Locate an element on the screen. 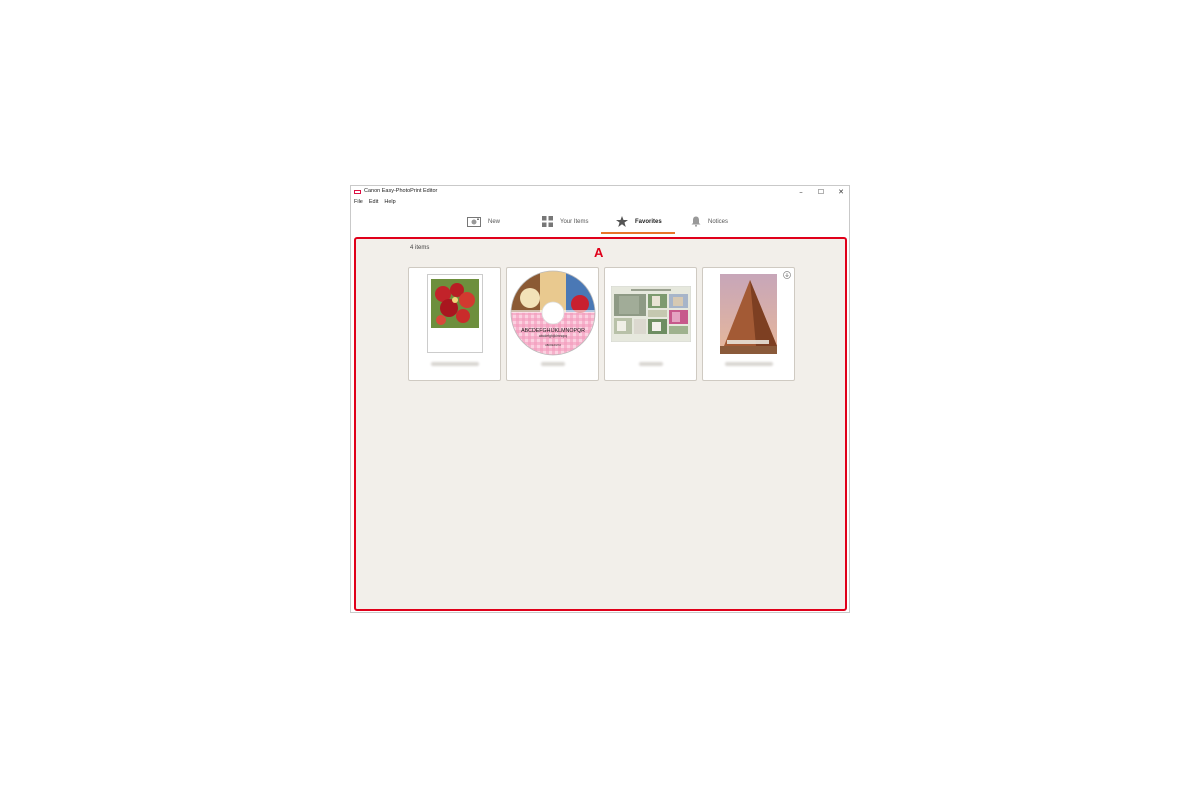 This screenshot has height=800, width=1200. bell-icon is located at coordinates (696, 221).